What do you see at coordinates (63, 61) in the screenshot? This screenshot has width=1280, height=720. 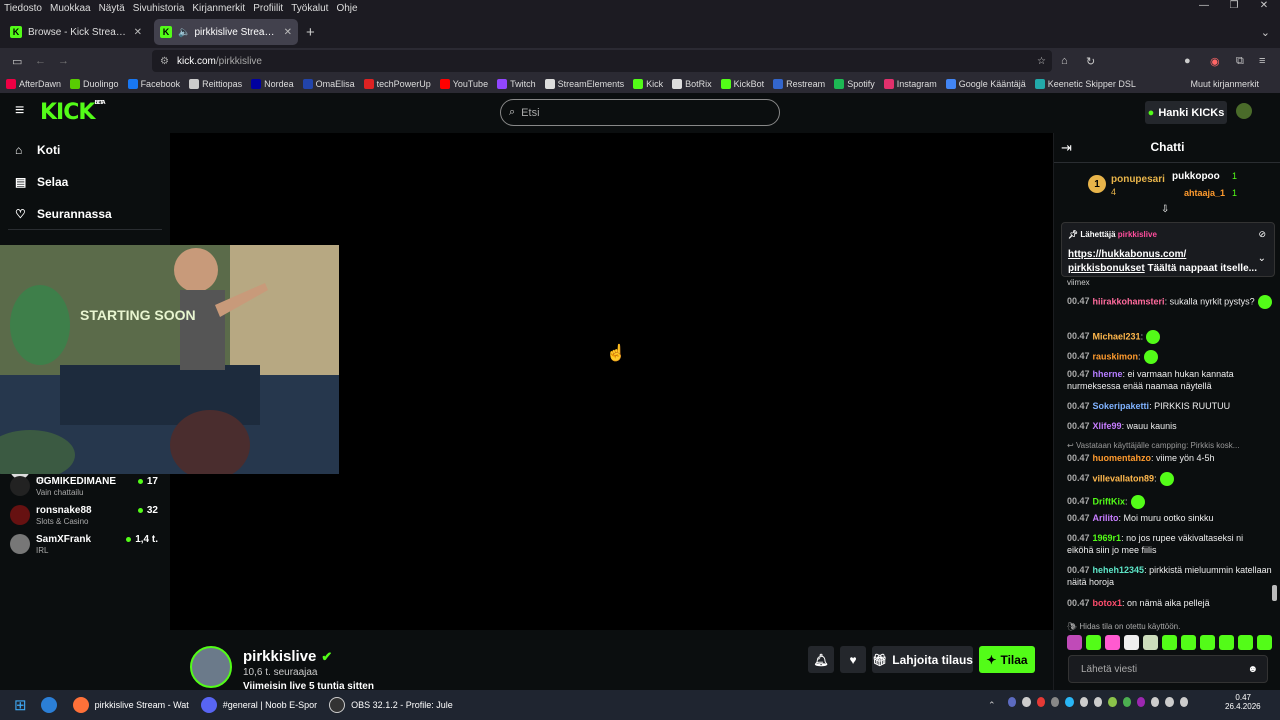 I see `forward-icon: →` at bounding box center [63, 61].